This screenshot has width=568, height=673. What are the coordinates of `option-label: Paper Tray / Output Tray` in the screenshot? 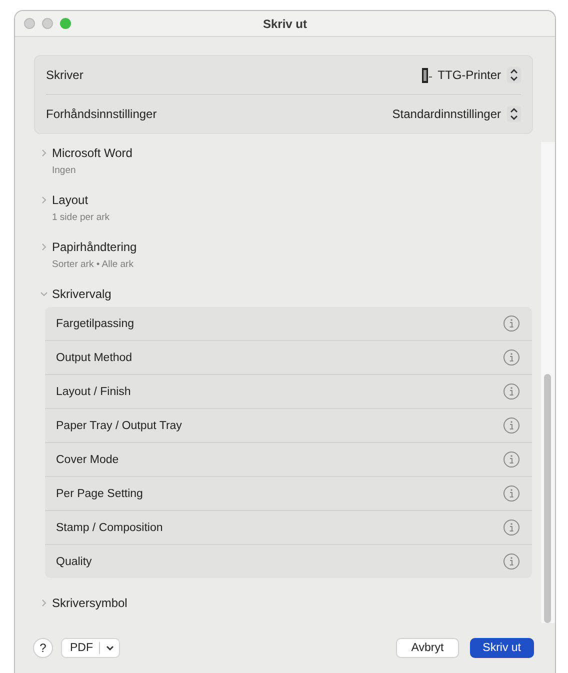 It's located at (119, 426).